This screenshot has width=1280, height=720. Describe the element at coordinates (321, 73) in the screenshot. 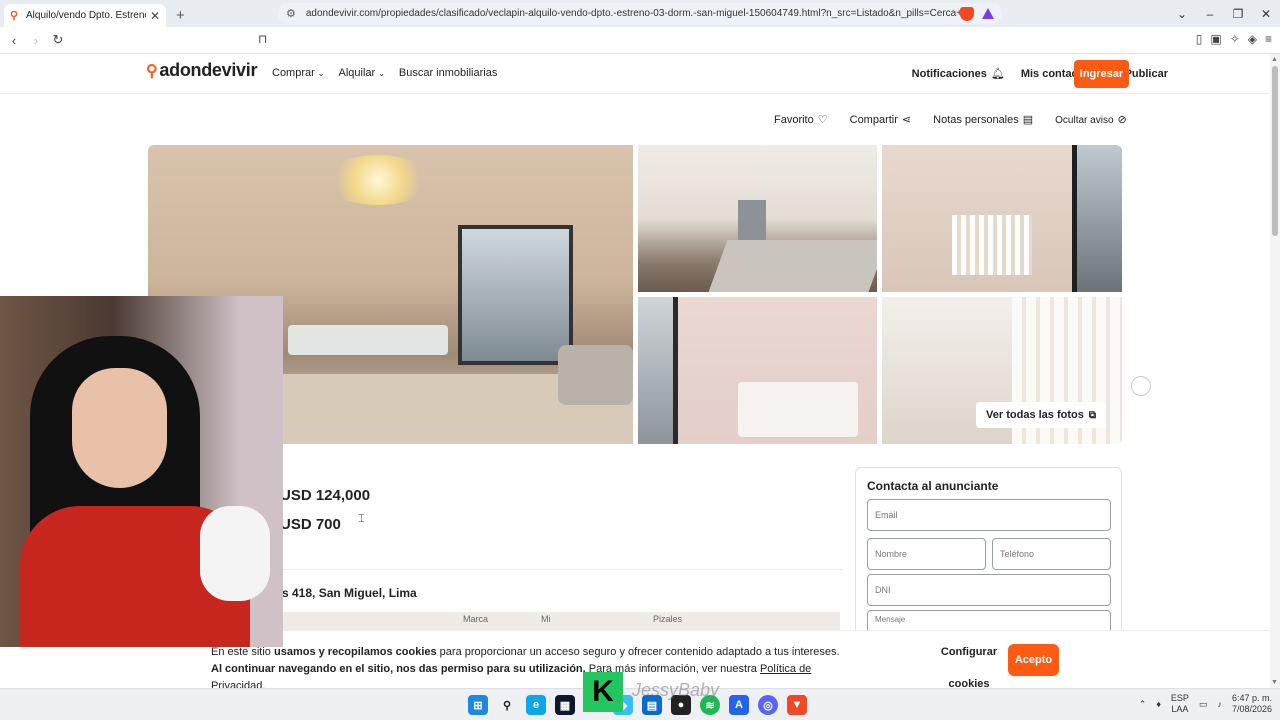

I see `chevron-down-icon: ⌄` at that location.